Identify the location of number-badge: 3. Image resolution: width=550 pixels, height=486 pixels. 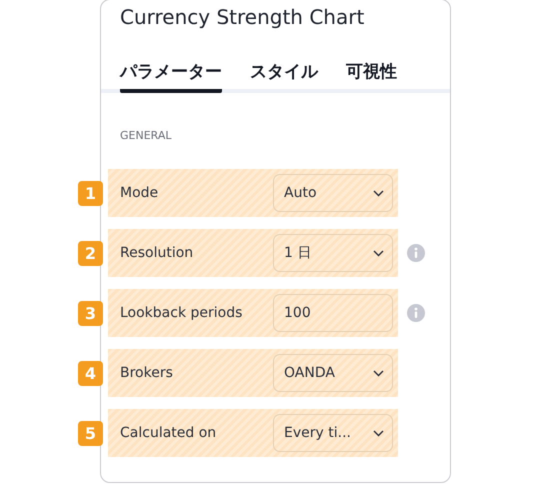
(90, 313).